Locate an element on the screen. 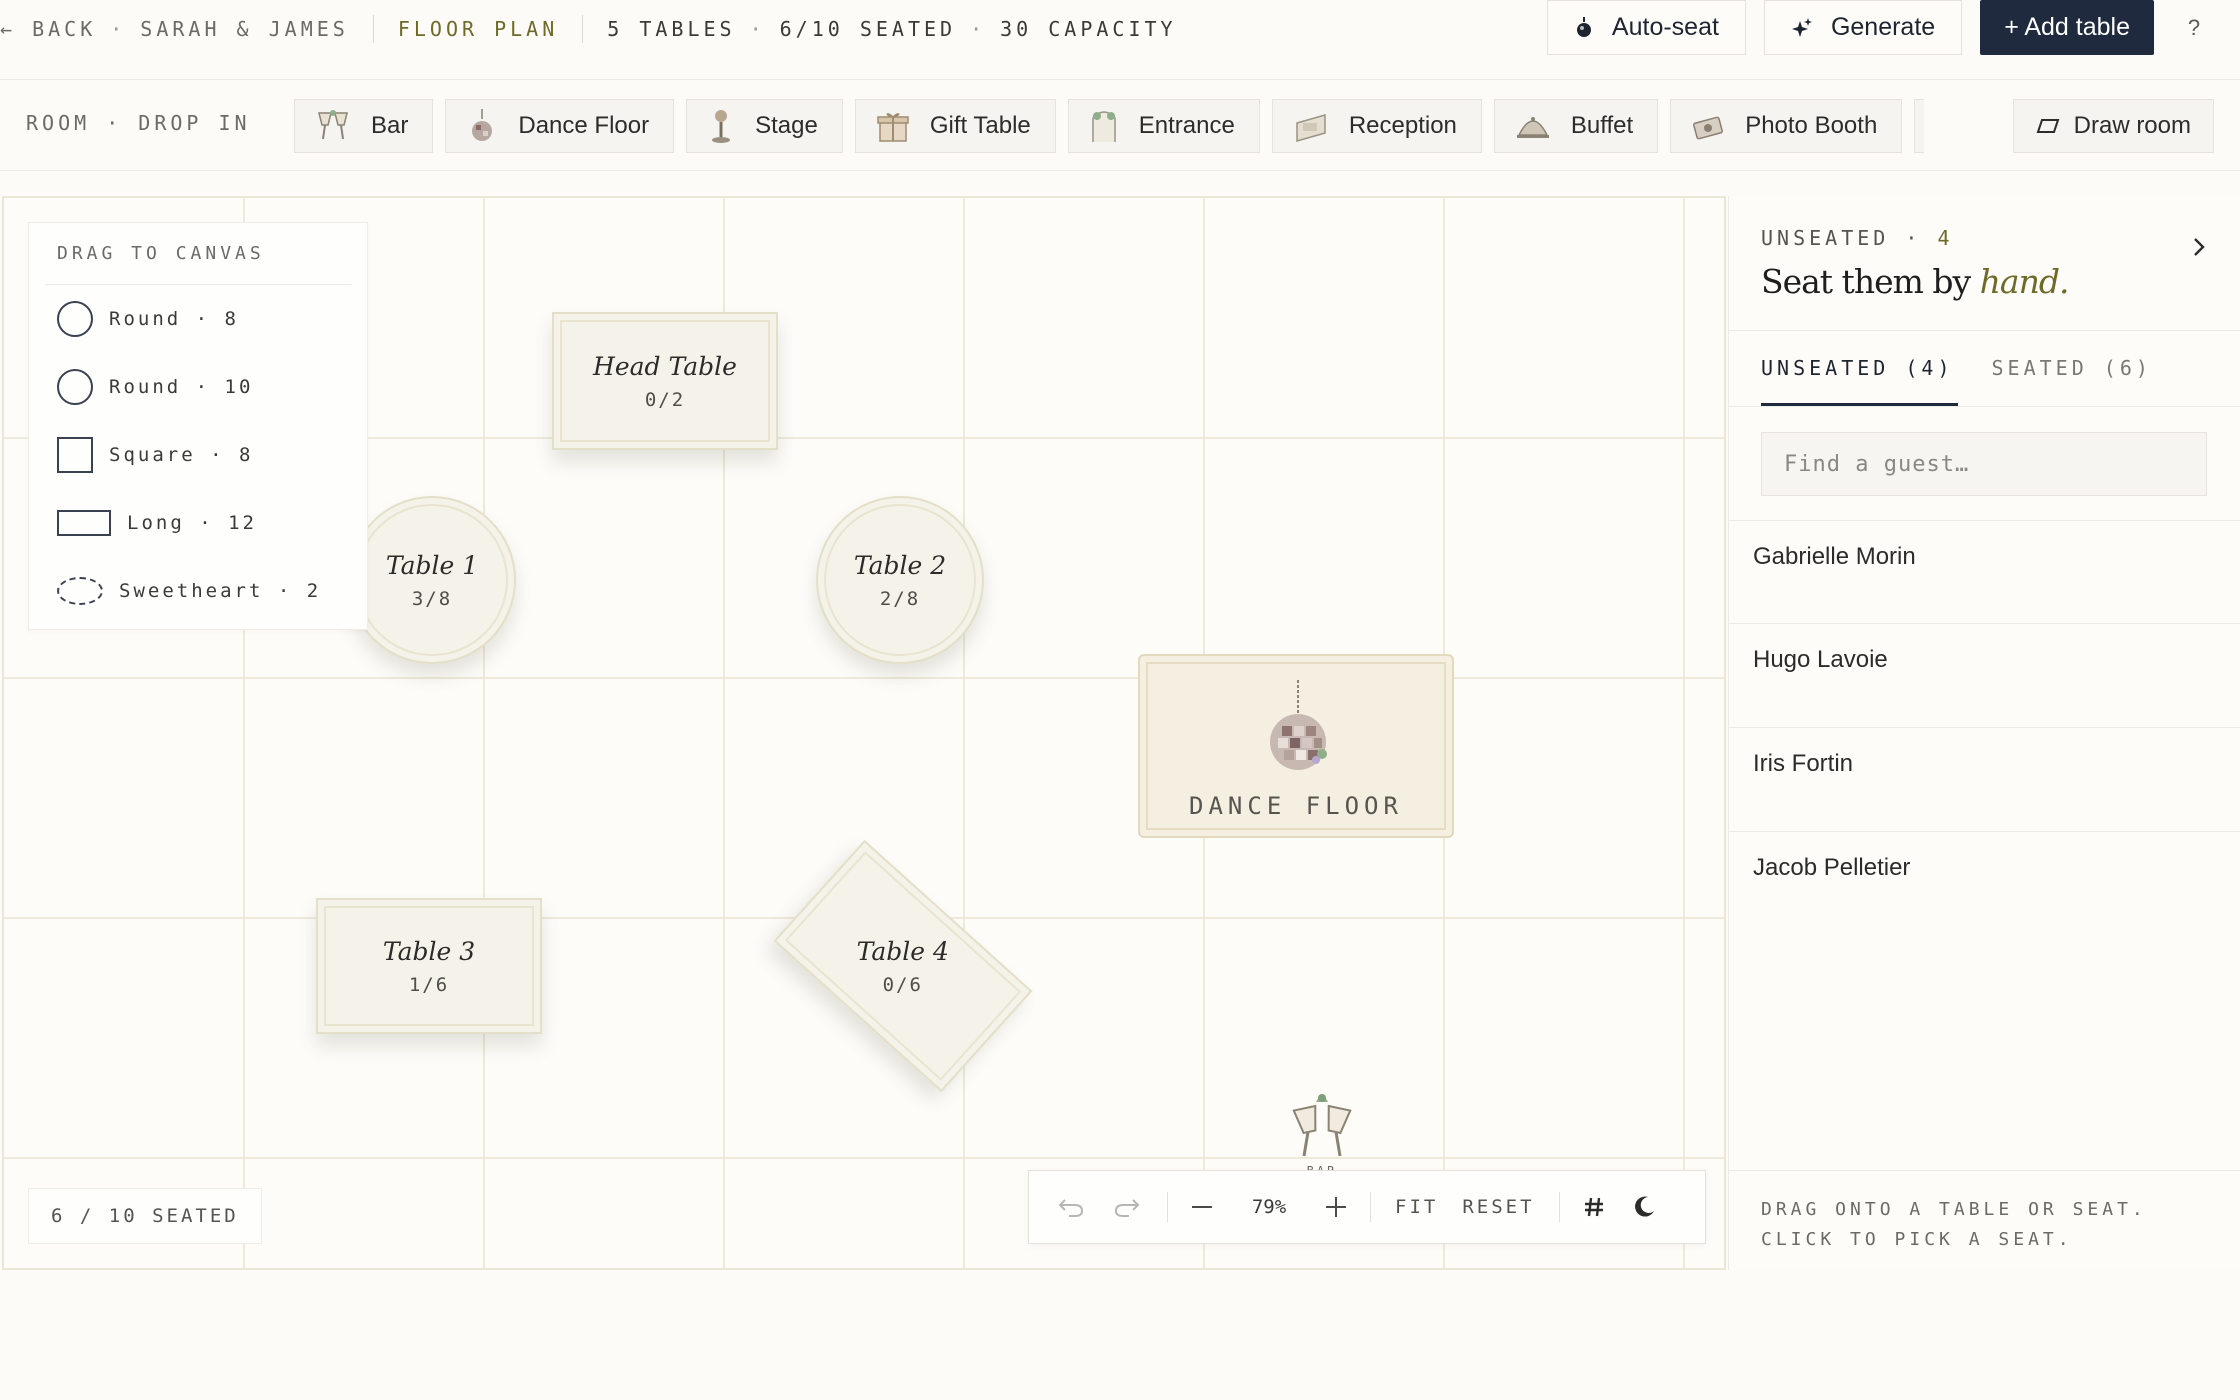 This screenshot has width=2240, height=1400. palette-item-round-8: Round · 8 is located at coordinates (198, 319).